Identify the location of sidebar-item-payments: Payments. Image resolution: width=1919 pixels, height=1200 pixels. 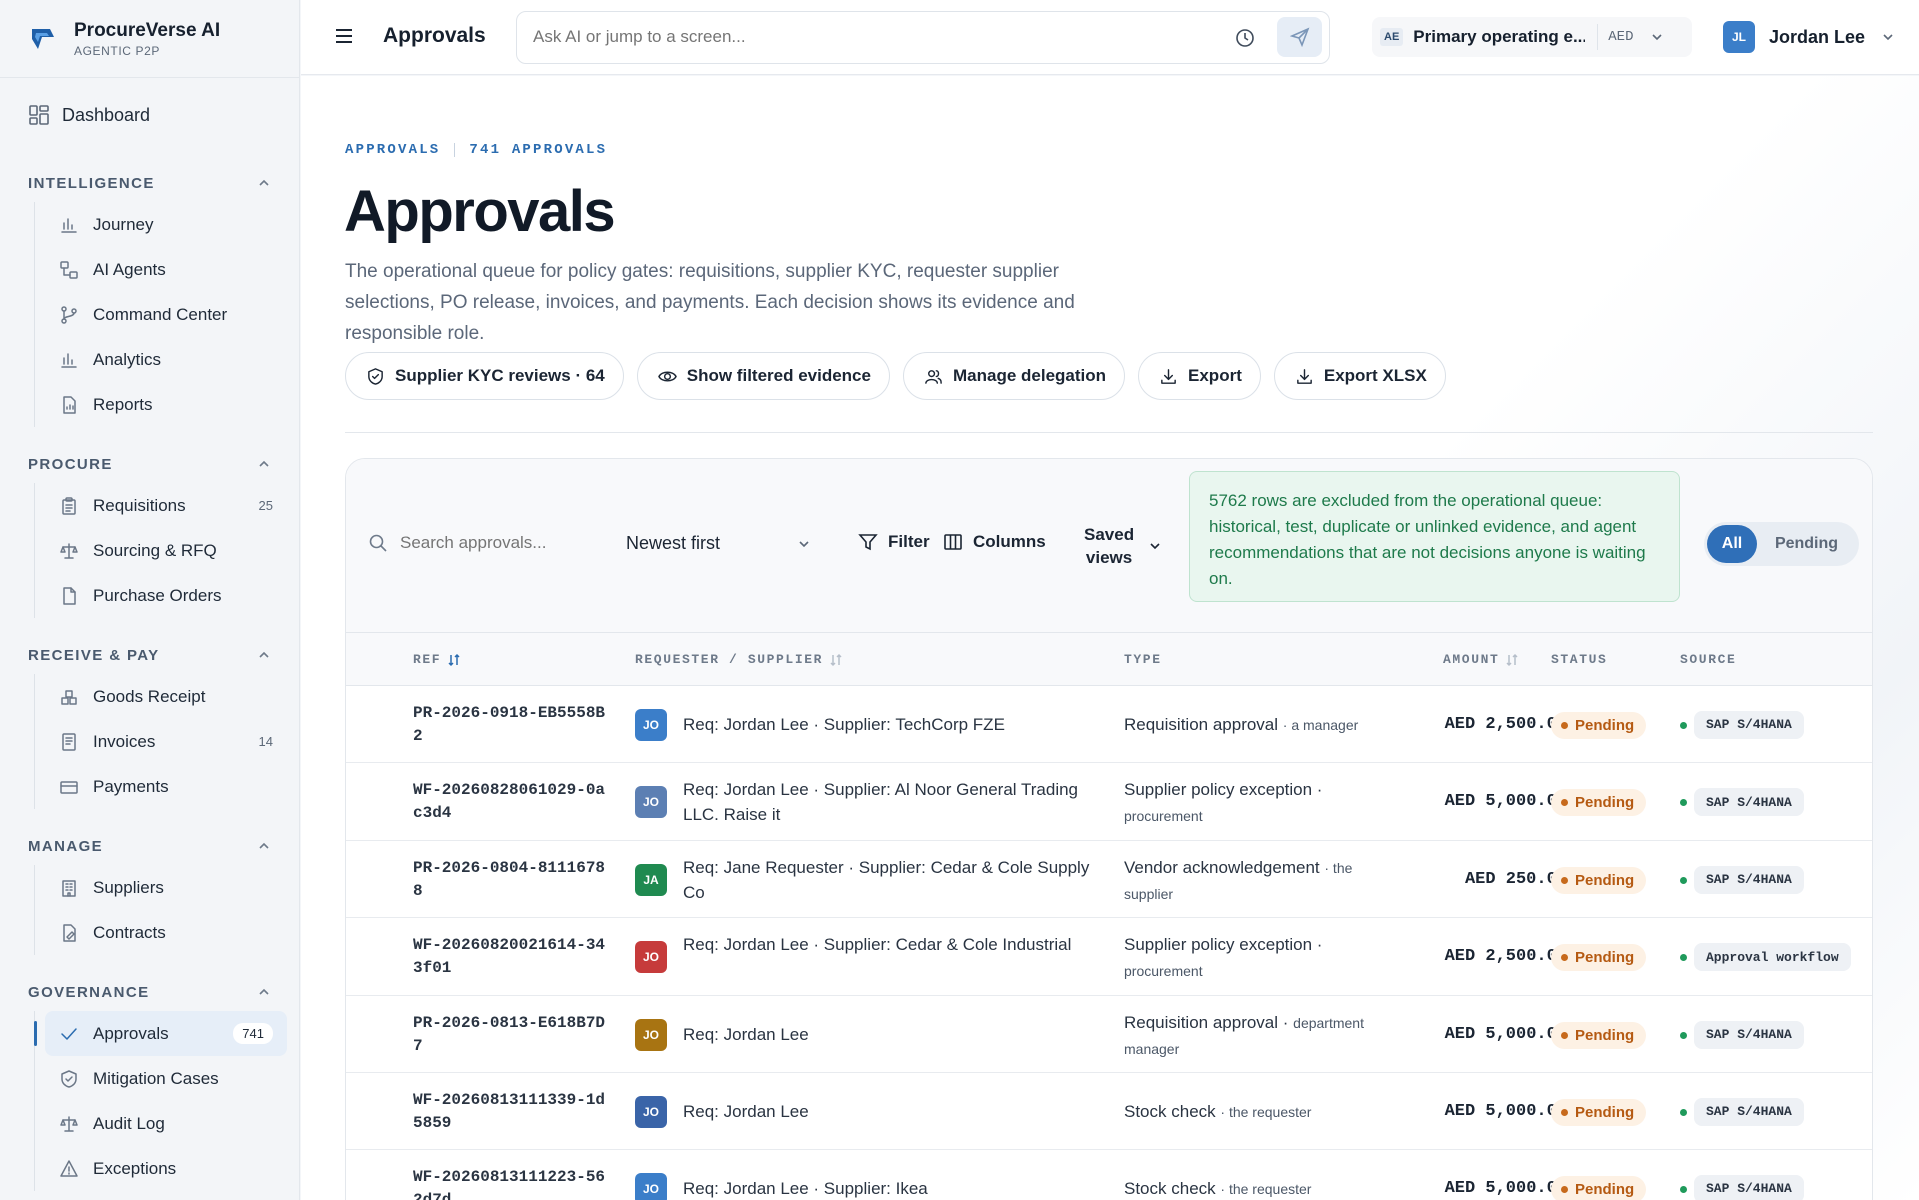
(161, 786).